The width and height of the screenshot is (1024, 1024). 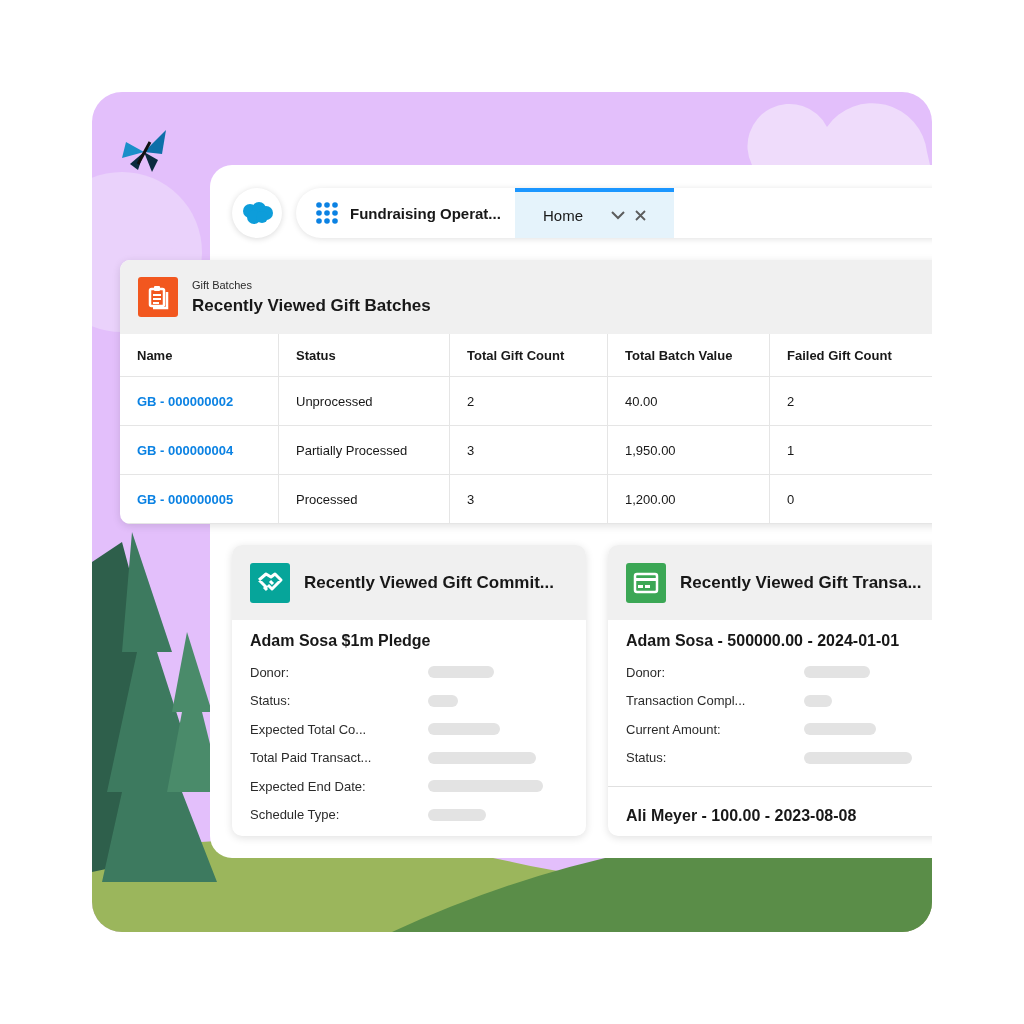 What do you see at coordinates (327, 213) in the screenshot?
I see `app-launcher-icon` at bounding box center [327, 213].